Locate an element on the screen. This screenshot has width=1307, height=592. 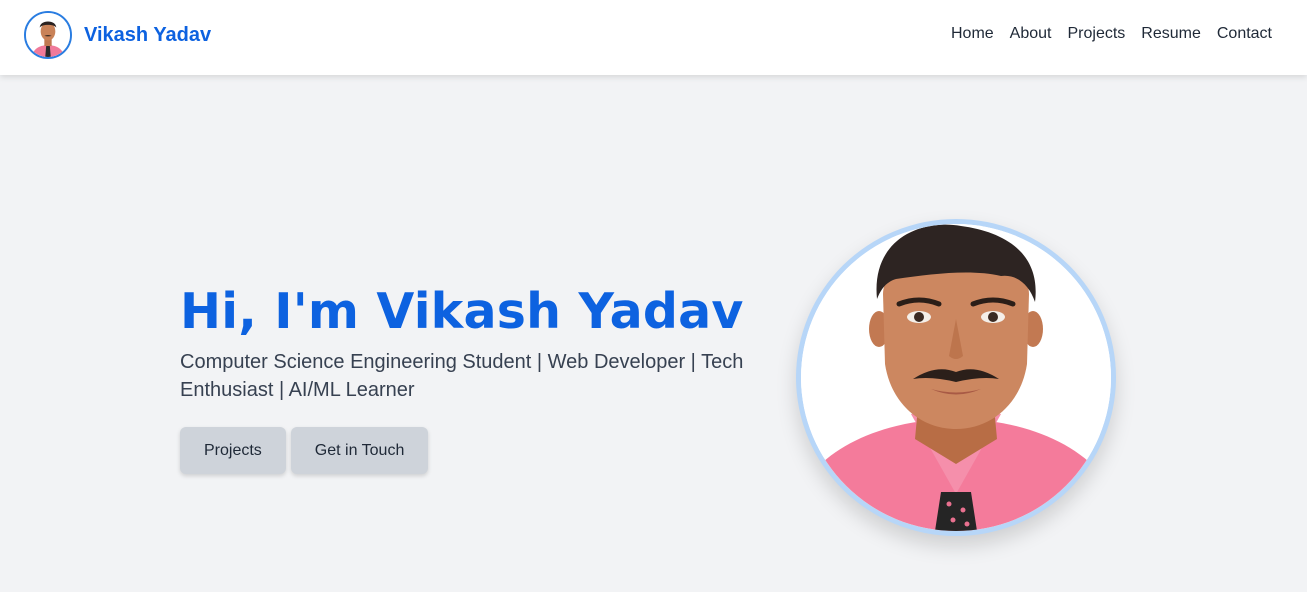
nav-about: About is located at coordinates (1031, 34).